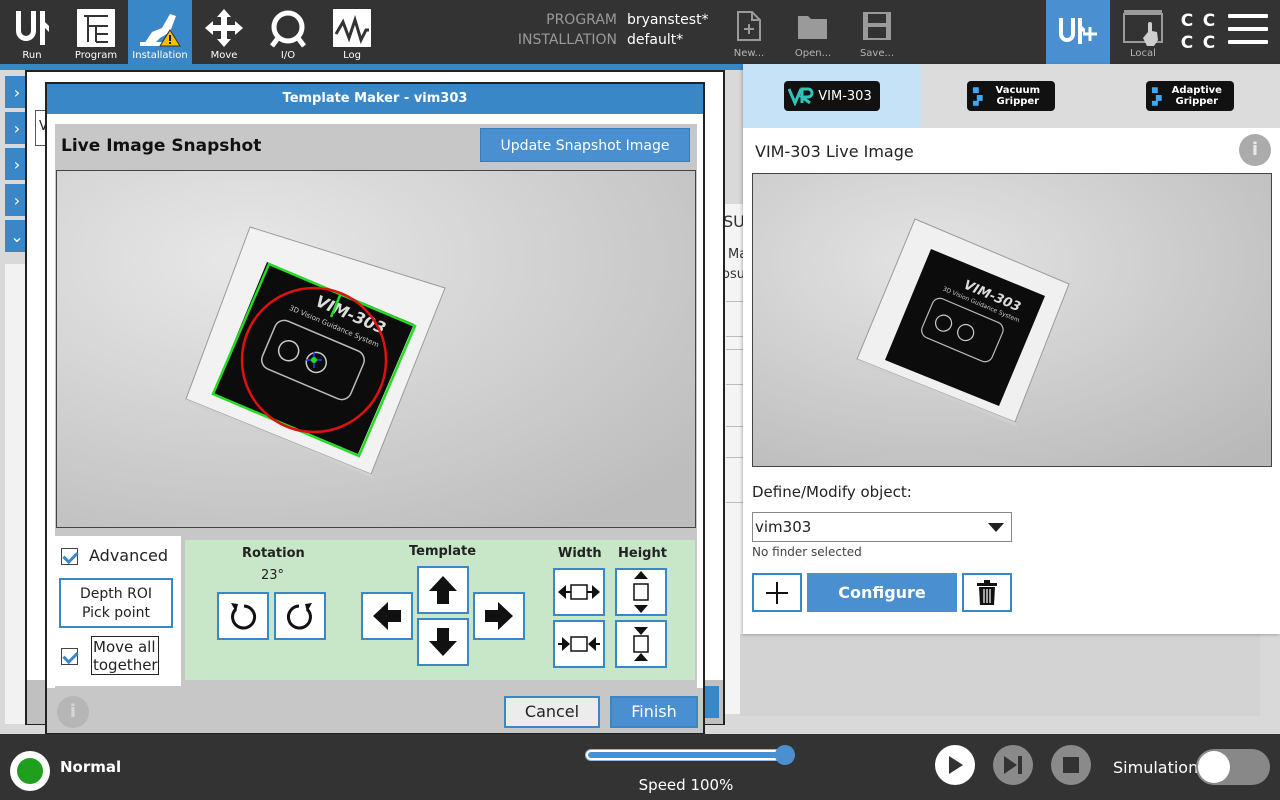  I want to click on background-text: SU, so click(734, 221).